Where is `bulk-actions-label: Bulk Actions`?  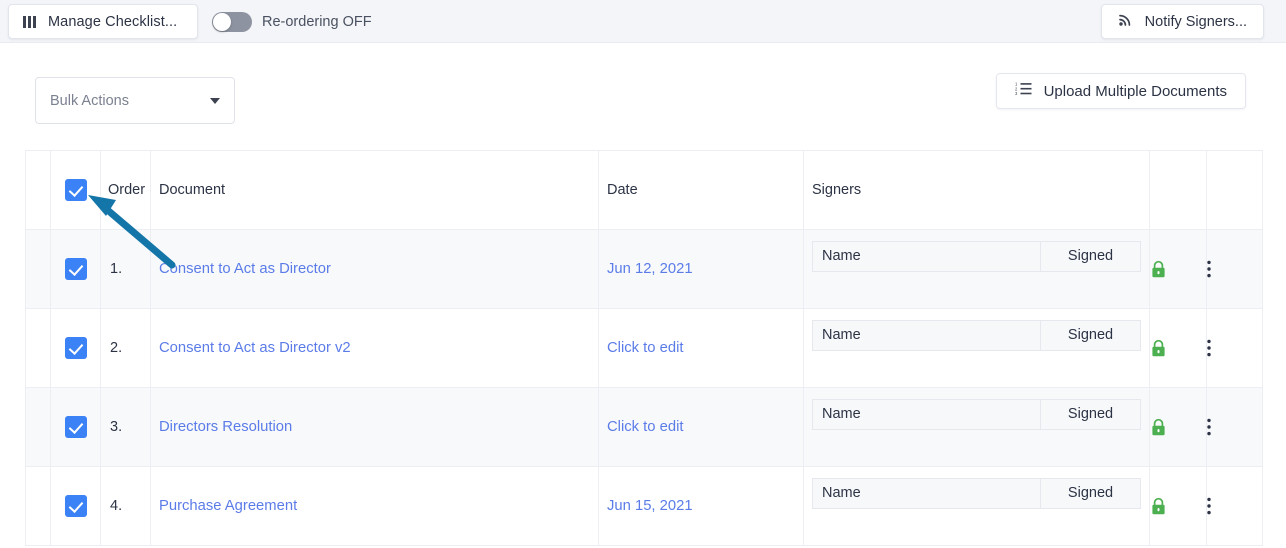
bulk-actions-label: Bulk Actions is located at coordinates (89, 100).